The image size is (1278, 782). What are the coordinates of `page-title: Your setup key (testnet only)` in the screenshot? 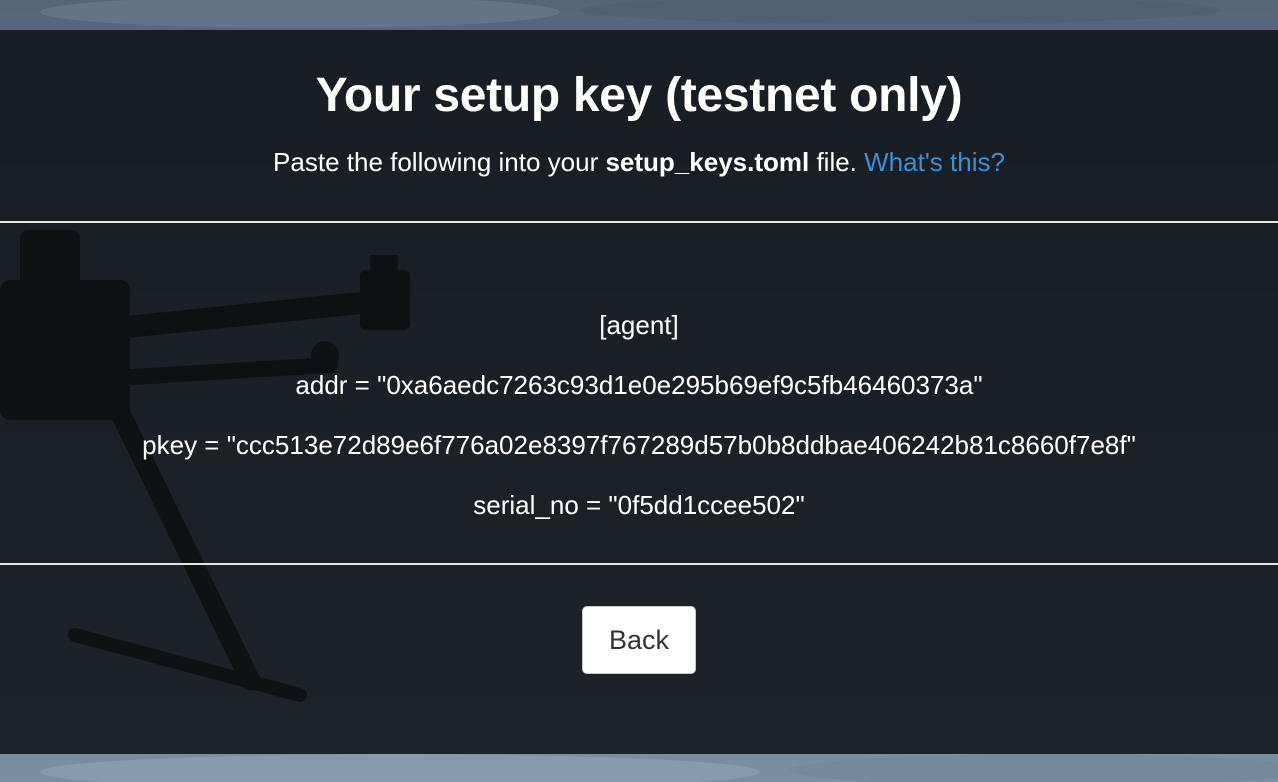 It's located at (639, 95).